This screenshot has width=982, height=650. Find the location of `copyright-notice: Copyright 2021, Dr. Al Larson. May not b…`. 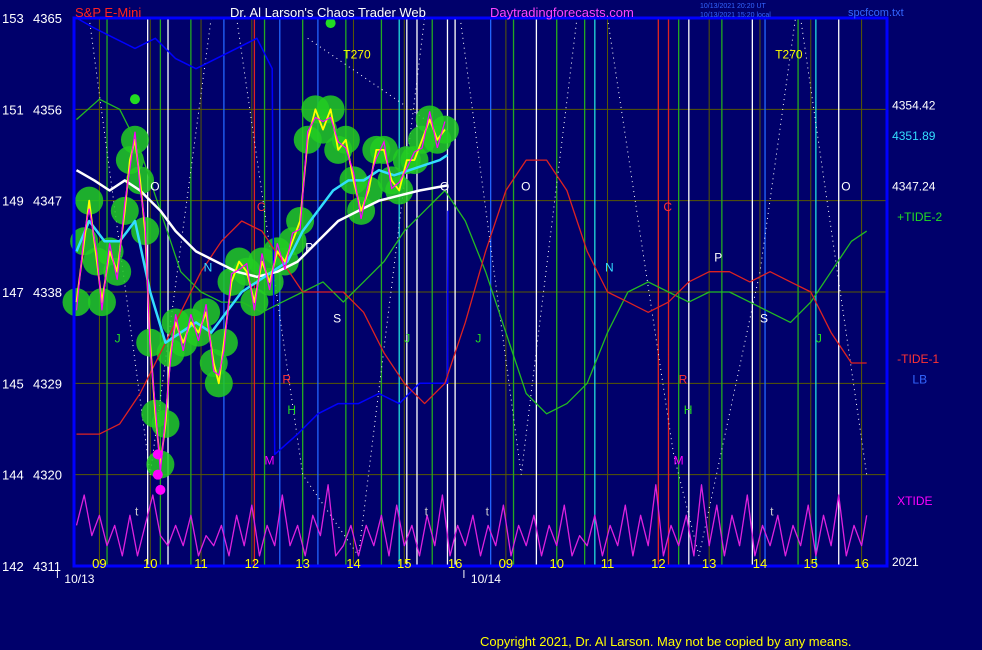

copyright-notice: Copyright 2021, Dr. Al Larson. May not b… is located at coordinates (665, 641).